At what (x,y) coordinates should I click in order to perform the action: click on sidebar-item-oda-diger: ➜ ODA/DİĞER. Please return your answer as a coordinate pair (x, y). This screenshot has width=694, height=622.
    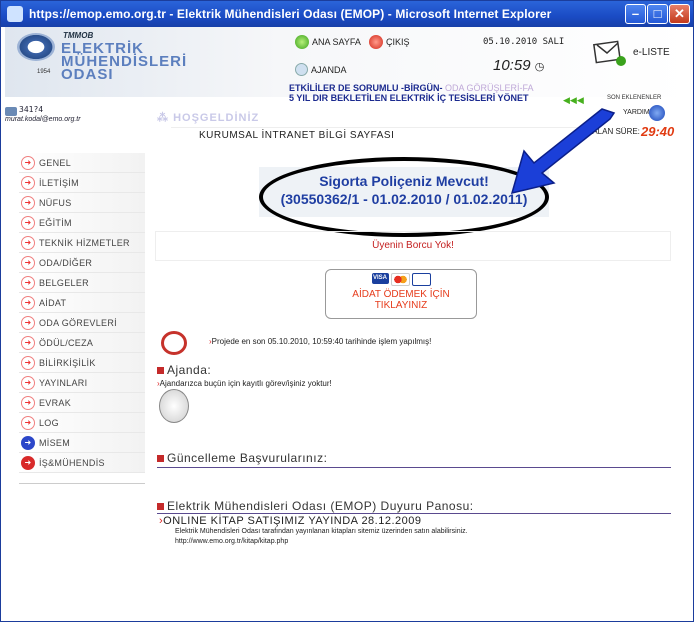
    Looking at the image, I should click on (82, 263).